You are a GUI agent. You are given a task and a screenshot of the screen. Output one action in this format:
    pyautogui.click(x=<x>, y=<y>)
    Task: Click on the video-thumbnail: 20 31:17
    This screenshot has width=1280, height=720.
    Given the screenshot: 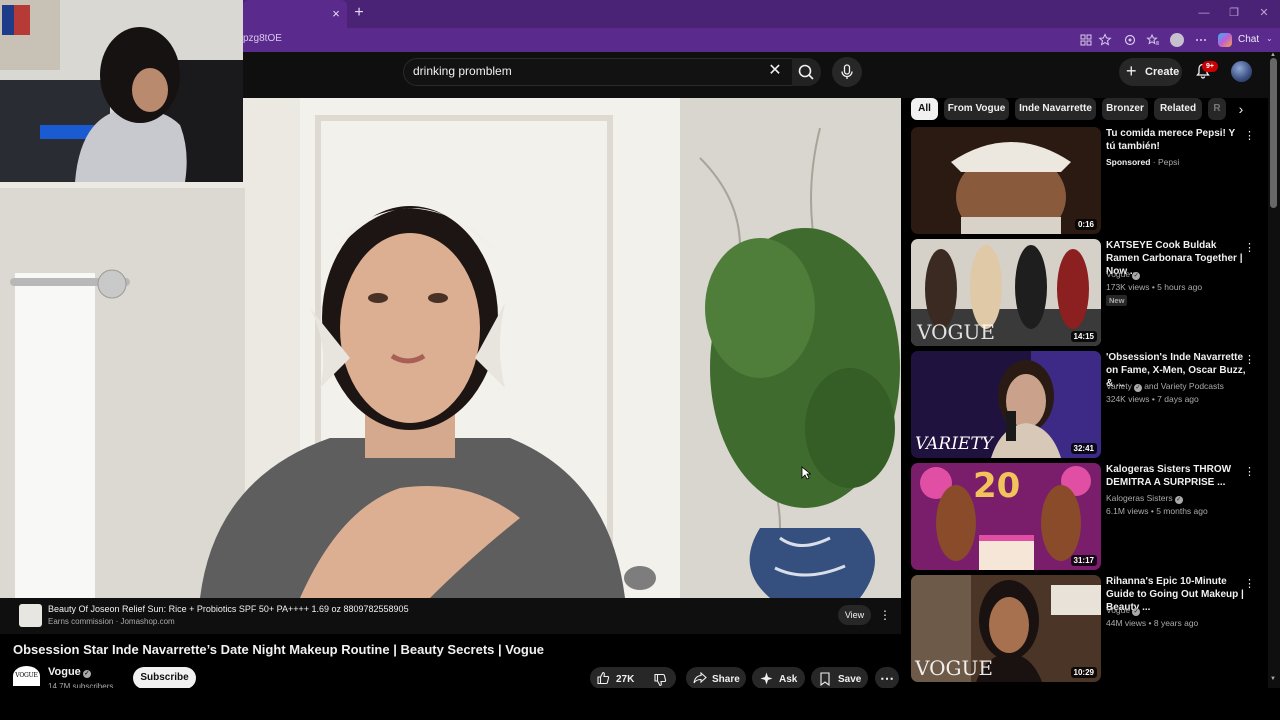 What is the action you would take?
    pyautogui.click(x=1006, y=516)
    